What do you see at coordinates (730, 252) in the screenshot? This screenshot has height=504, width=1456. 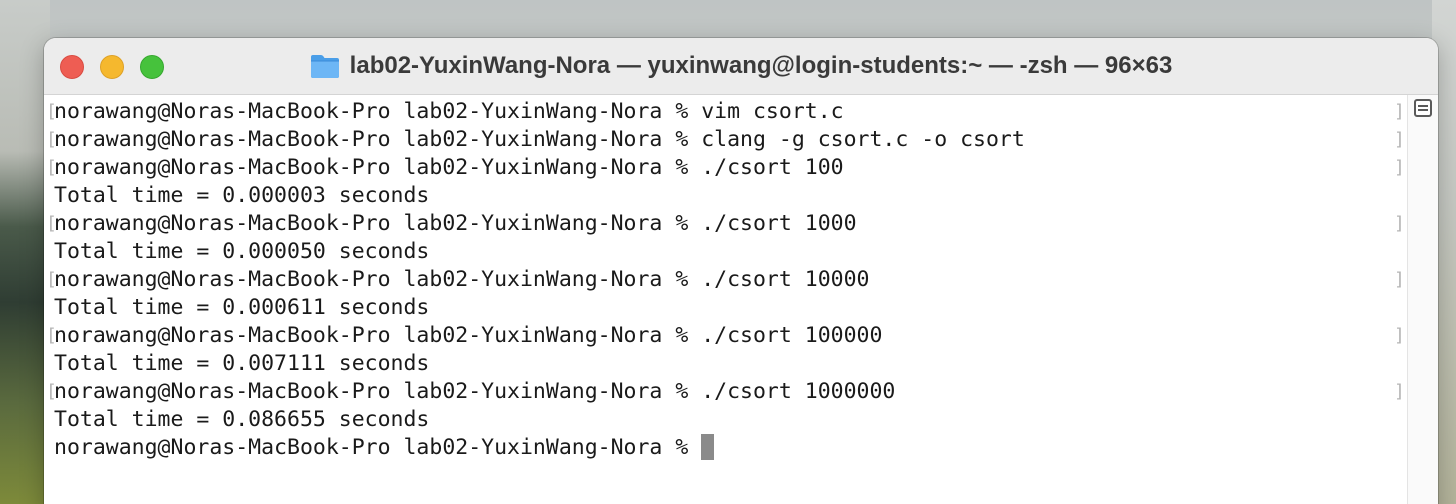 I see `output-line: Total time = 0.000050 seconds` at bounding box center [730, 252].